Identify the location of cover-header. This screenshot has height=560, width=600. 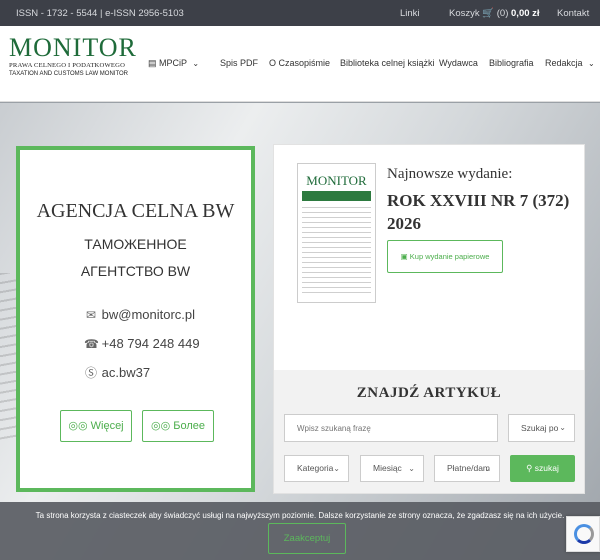
(336, 167).